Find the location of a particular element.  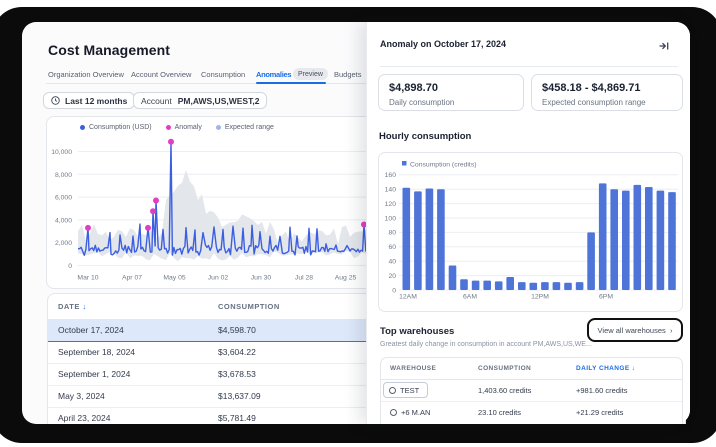

svg-text: 0 is located at coordinates (394, 290).